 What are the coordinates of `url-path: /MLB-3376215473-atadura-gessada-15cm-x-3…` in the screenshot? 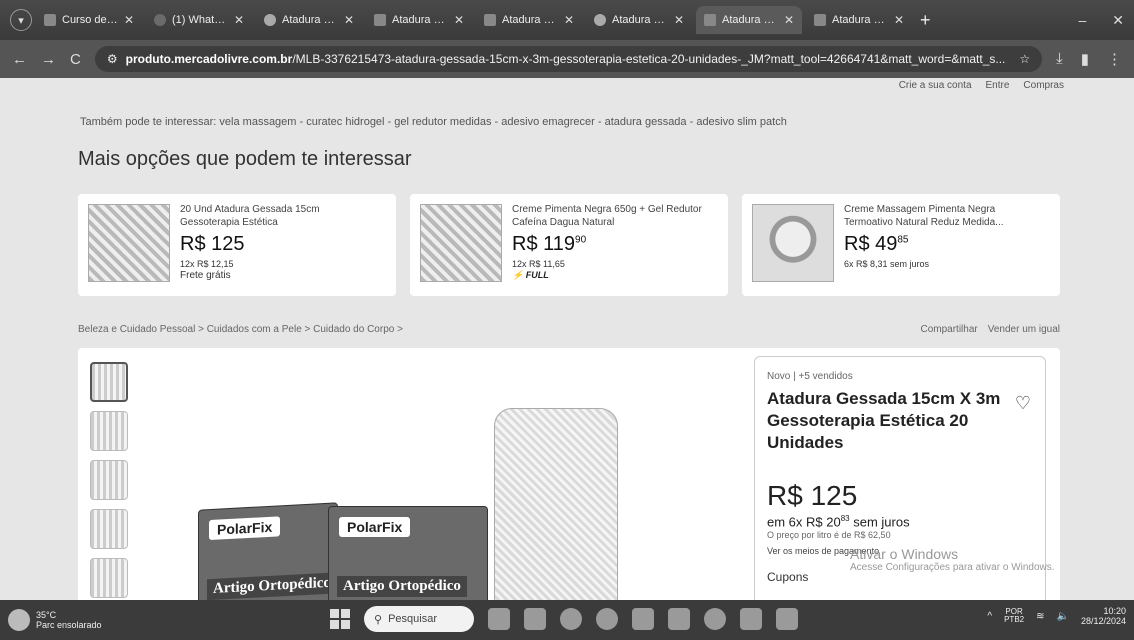 It's located at (649, 59).